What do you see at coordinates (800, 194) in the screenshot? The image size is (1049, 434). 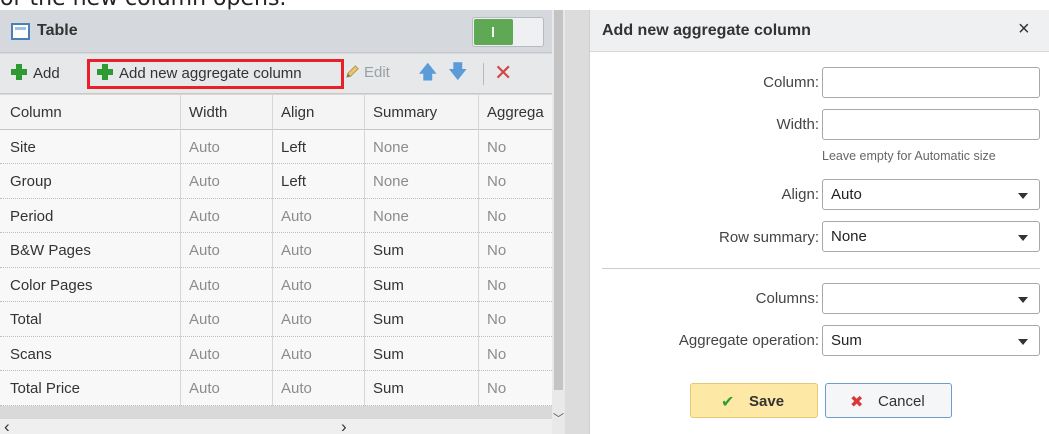 I see `align-label: Align:` at bounding box center [800, 194].